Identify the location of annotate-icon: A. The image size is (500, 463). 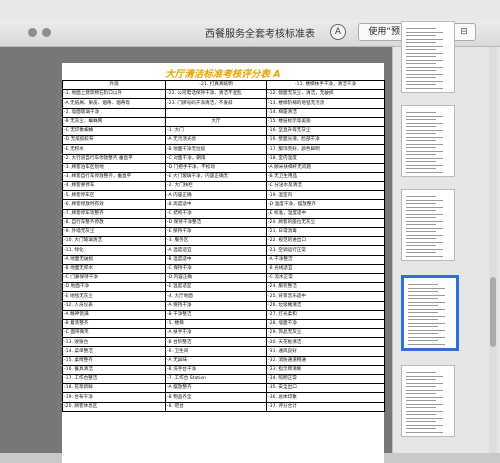
(338, 32).